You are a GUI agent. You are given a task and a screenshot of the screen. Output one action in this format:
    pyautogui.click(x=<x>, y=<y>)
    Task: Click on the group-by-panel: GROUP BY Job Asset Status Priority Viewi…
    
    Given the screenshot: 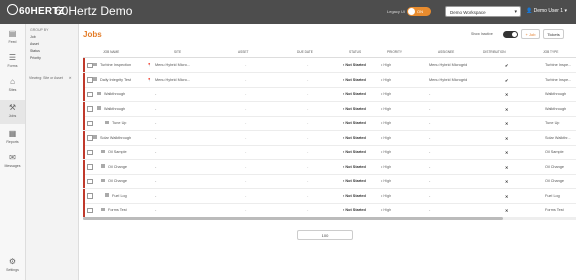 What is the action you would take?
    pyautogui.click(x=52, y=152)
    